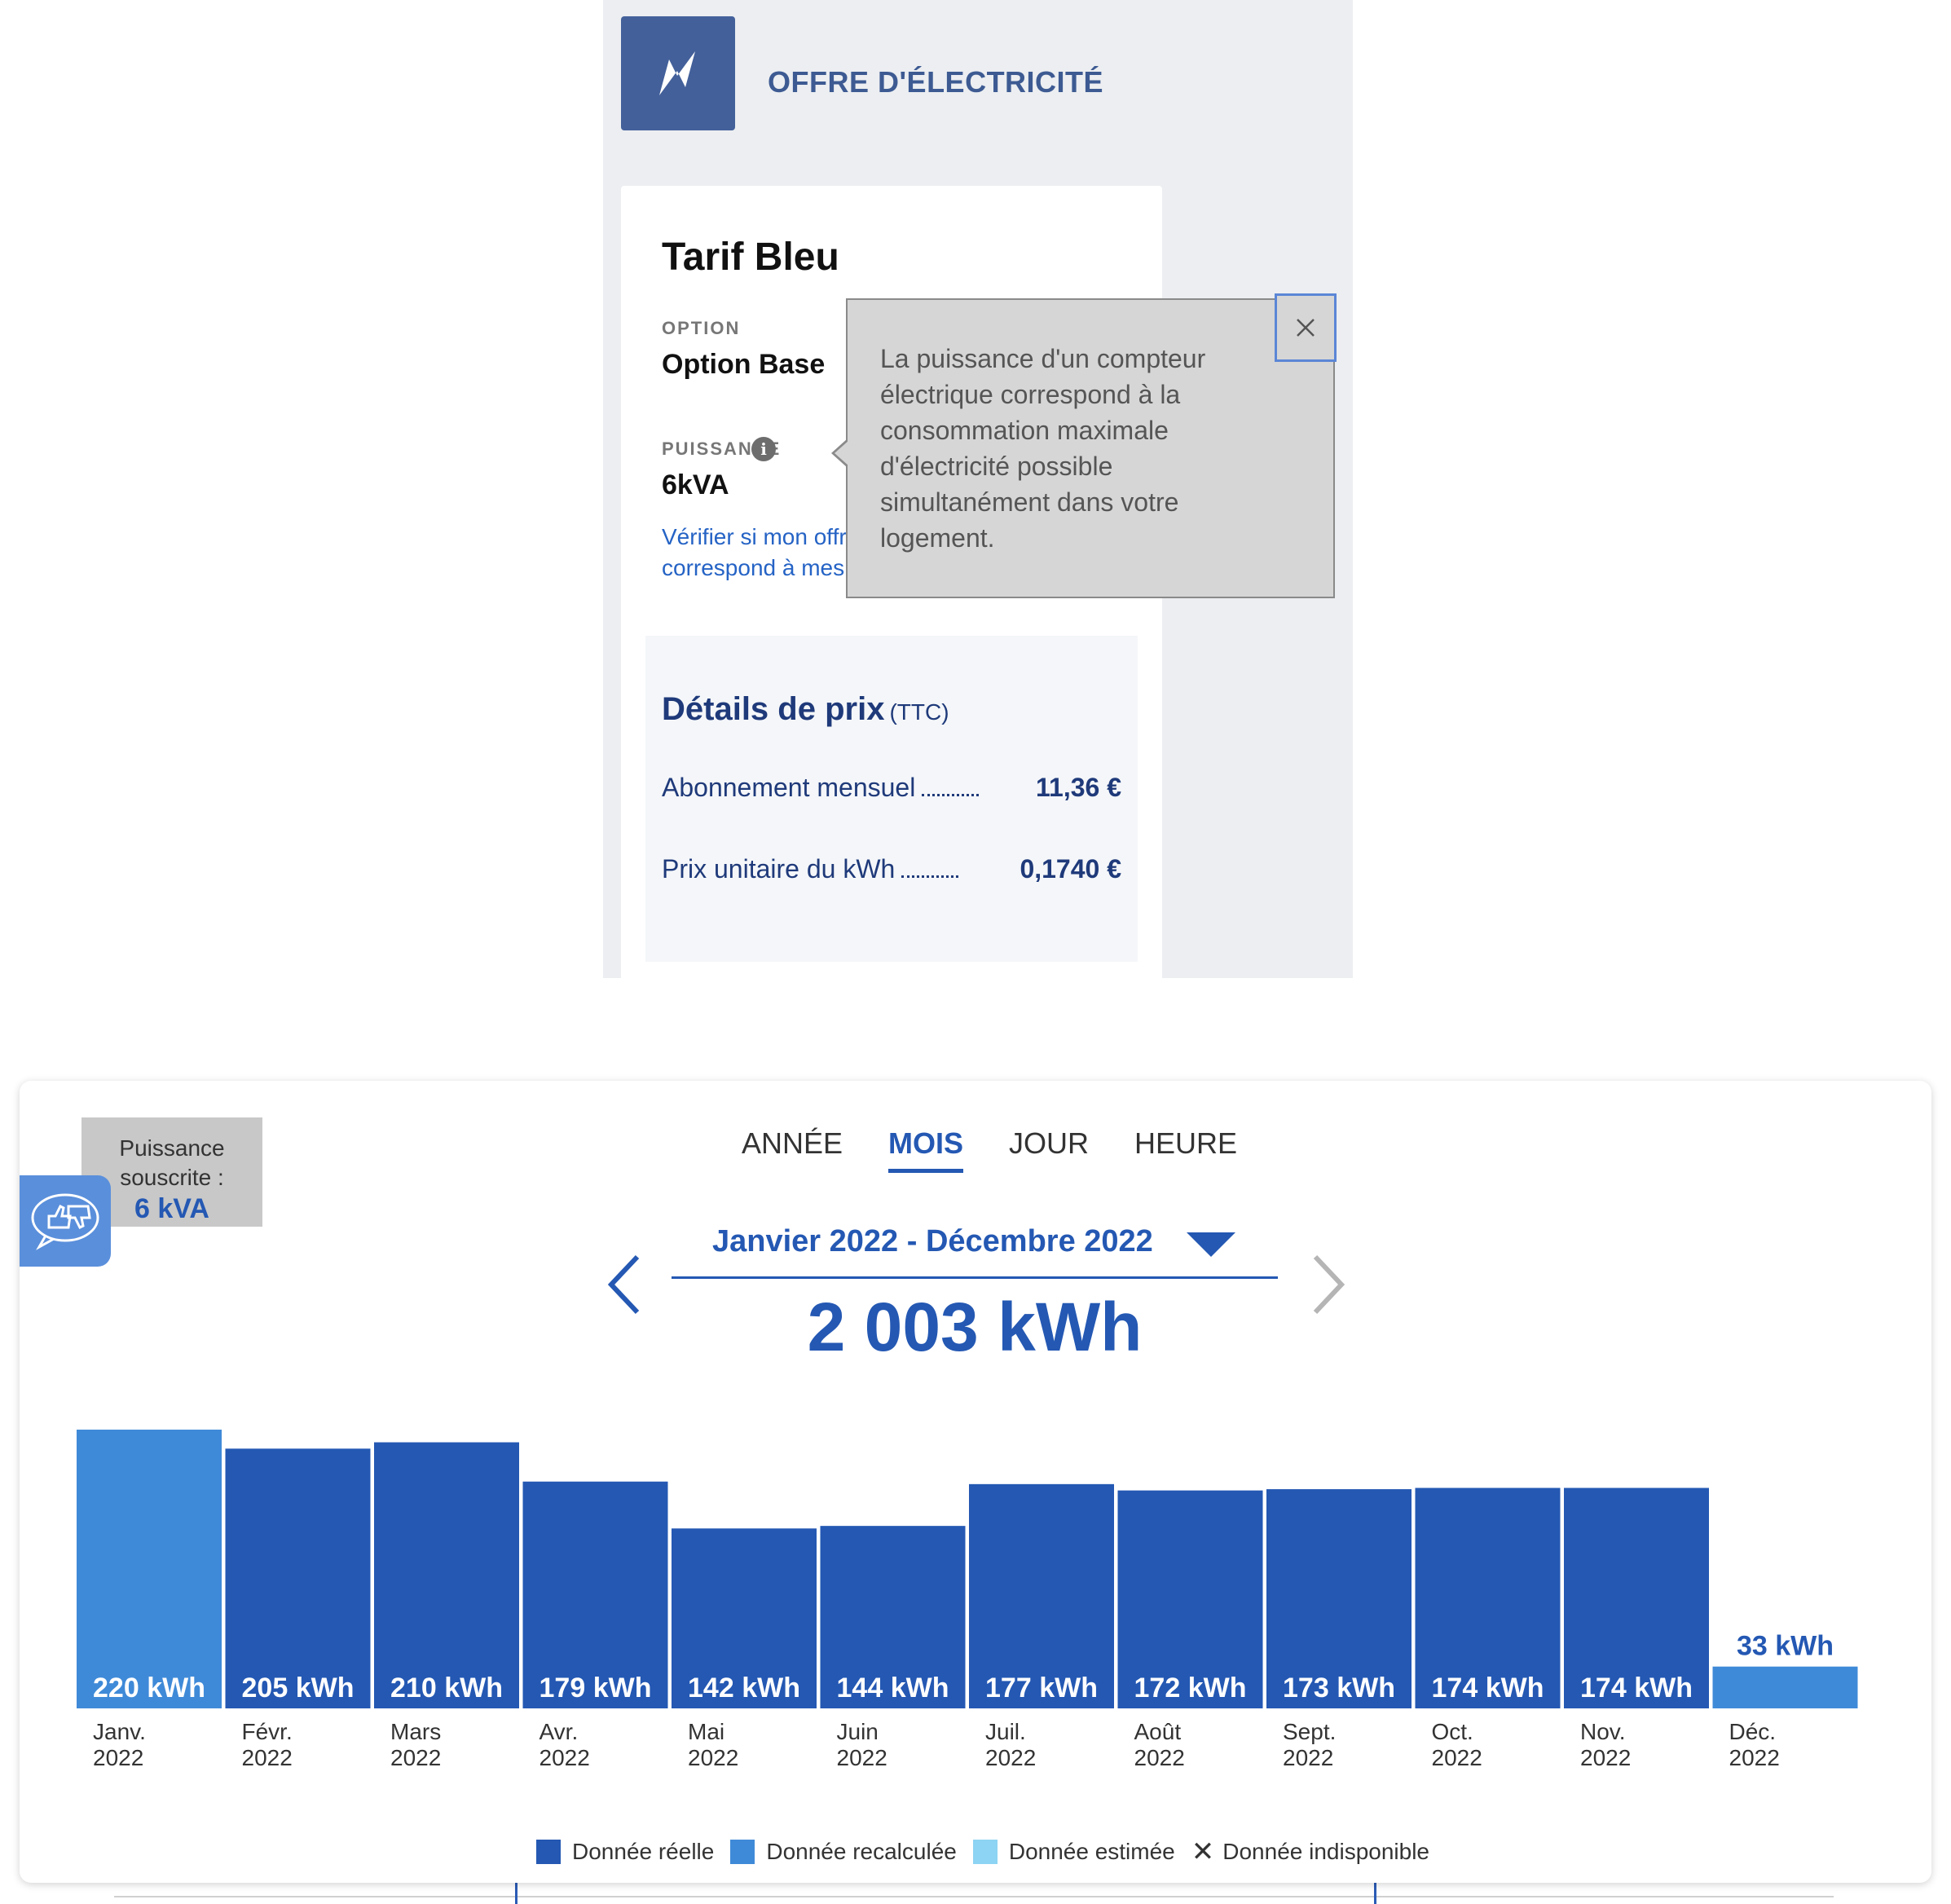  Describe the element at coordinates (1203, 1852) in the screenshot. I see `close-icon: ✕` at that location.